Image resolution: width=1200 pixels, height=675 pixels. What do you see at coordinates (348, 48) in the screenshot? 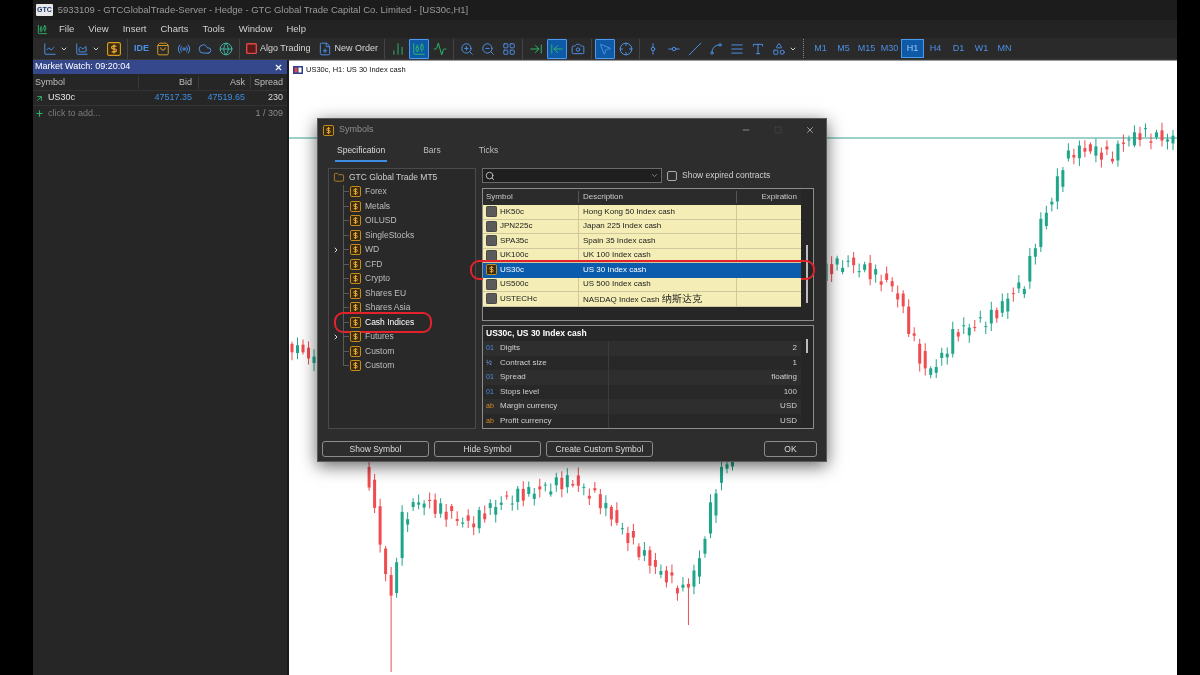
I see `new-order-button: New Order` at bounding box center [348, 48].